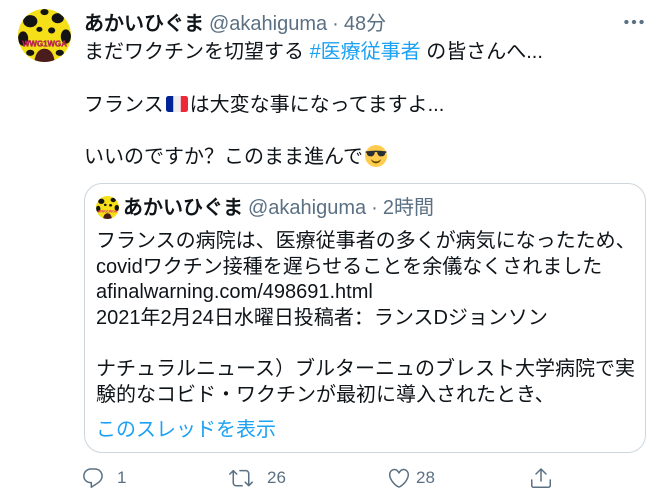  I want to click on quoted-avatar-lettering: WWG1WGA, so click(108, 211).